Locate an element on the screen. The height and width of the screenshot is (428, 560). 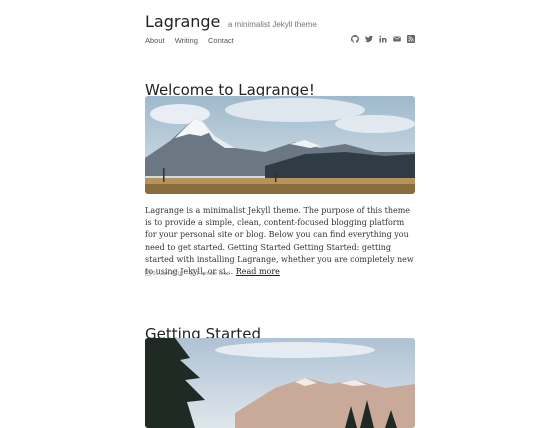
site-name: Lagrange is located at coordinates (182, 21).